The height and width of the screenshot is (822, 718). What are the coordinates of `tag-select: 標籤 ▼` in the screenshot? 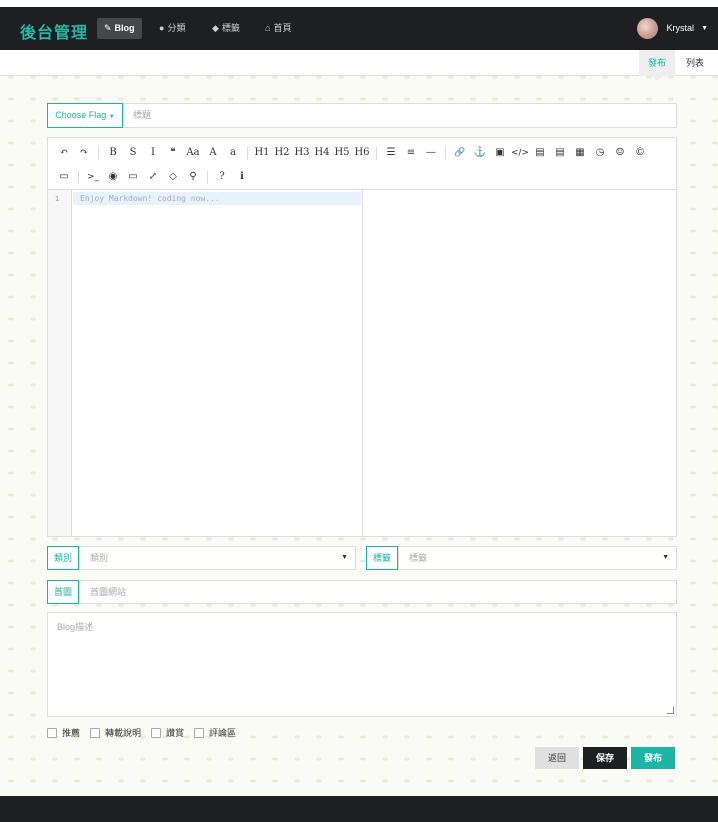 It's located at (537, 558).